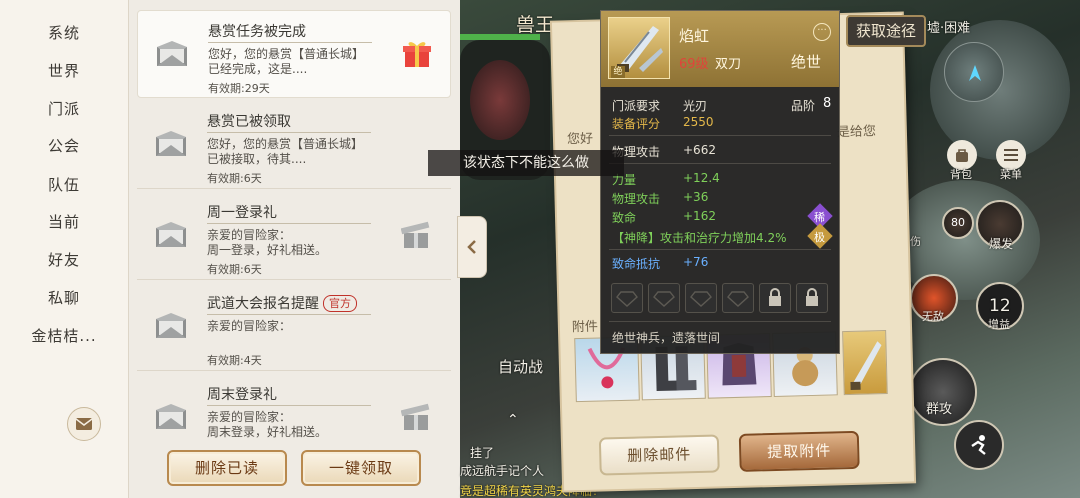 The width and height of the screenshot is (1080, 498). I want to click on skill-cooldown: 80, so click(958, 223).